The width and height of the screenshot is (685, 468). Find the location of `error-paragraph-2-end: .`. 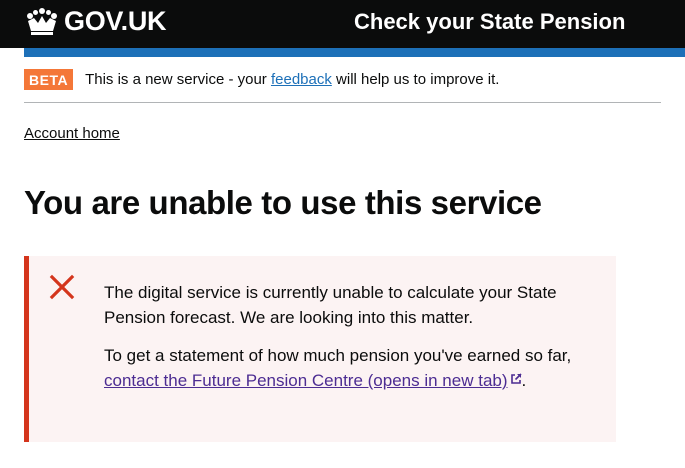

error-paragraph-2-end: . is located at coordinates (524, 380).